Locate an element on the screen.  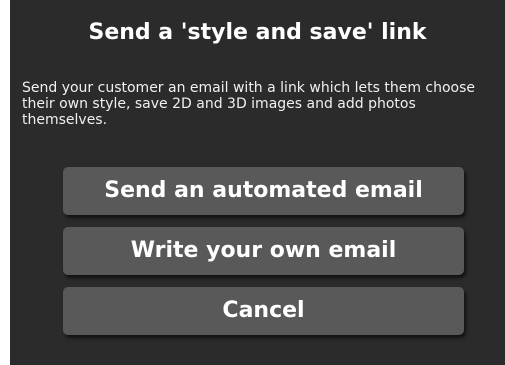
cancel-button: Cancel is located at coordinates (263, 311).